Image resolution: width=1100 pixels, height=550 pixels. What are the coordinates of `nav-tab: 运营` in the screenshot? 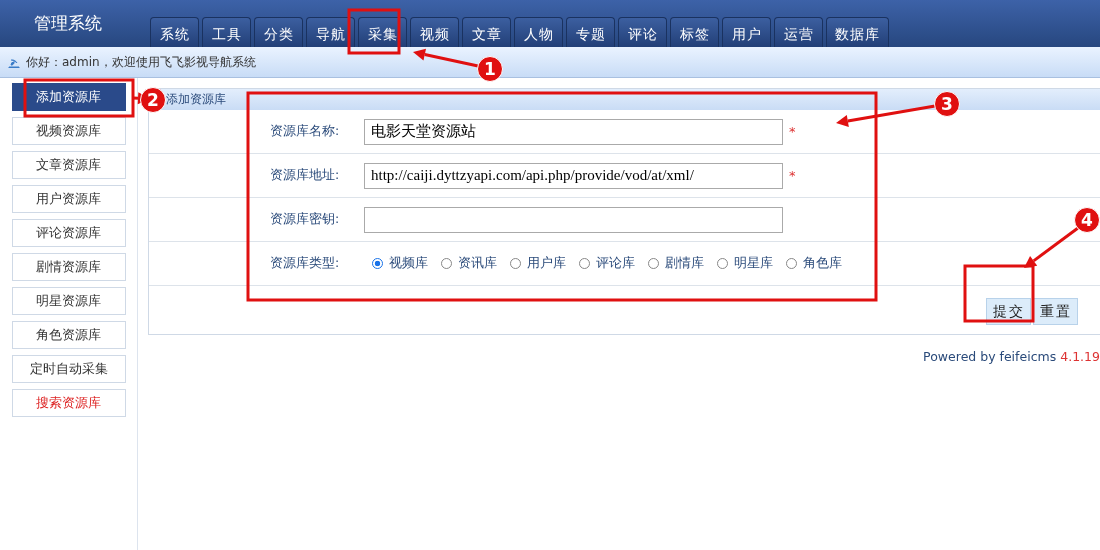 It's located at (798, 32).